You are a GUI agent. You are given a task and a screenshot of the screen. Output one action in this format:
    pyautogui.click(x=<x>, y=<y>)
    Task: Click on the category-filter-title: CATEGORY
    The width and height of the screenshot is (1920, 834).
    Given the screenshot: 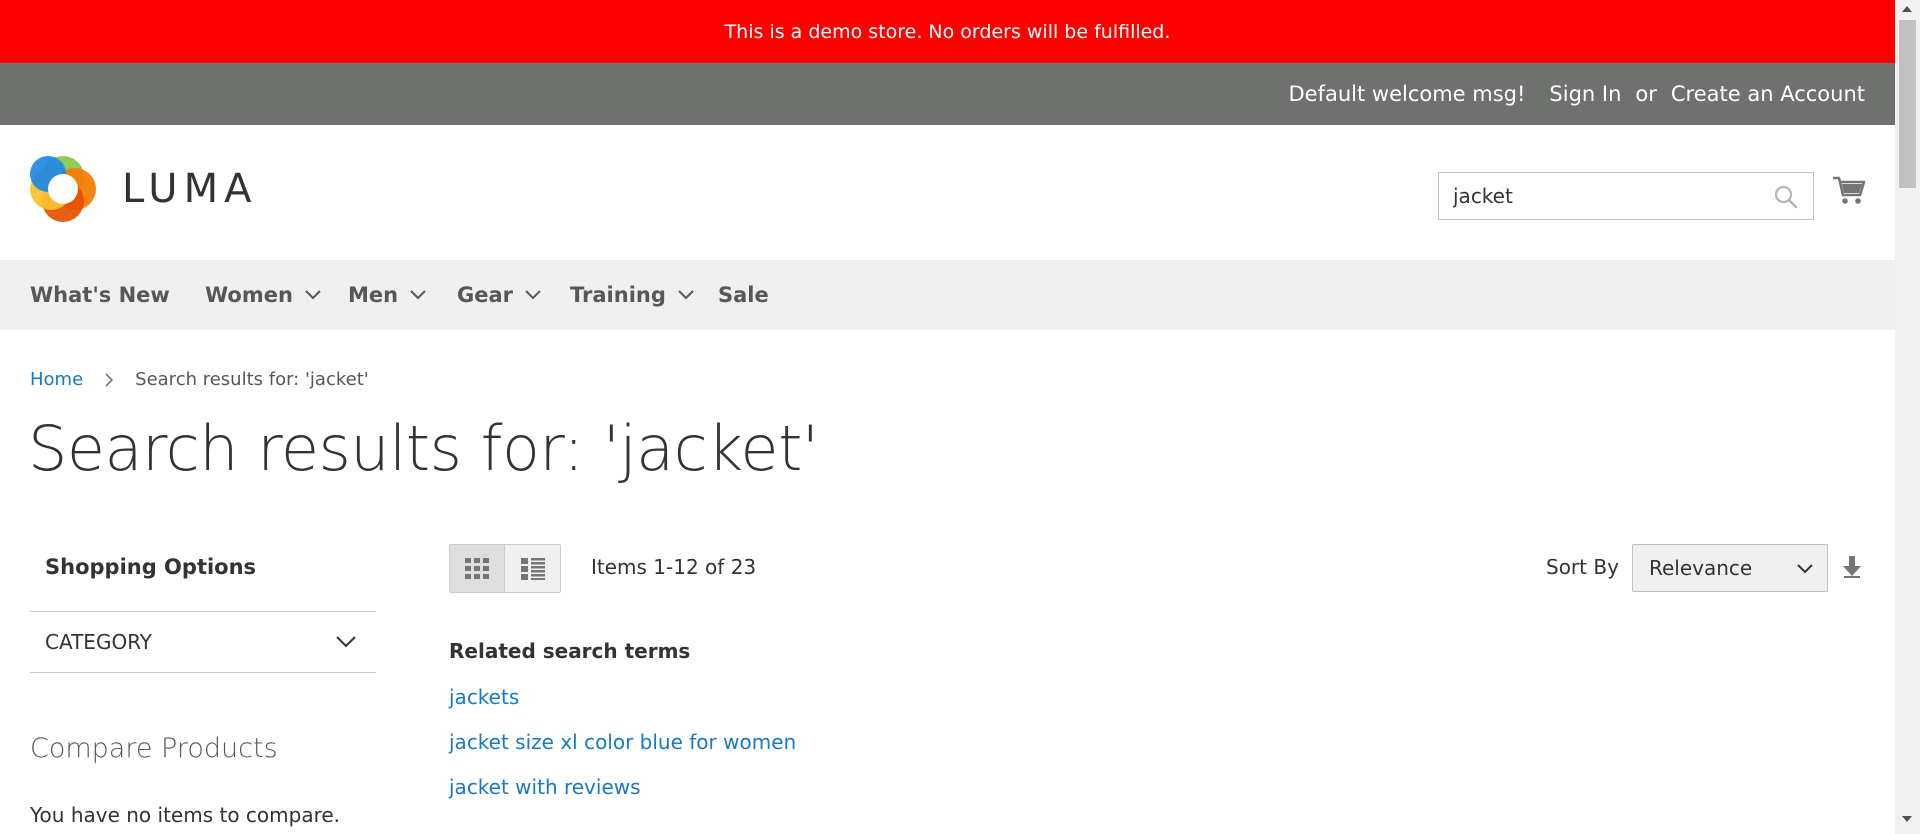 What is the action you would take?
    pyautogui.click(x=99, y=642)
    